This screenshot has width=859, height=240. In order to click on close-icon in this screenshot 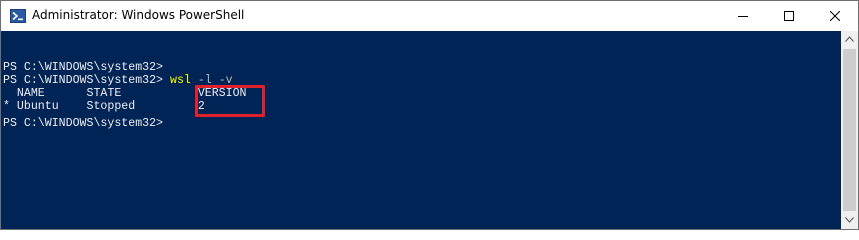, I will do `click(835, 16)`.